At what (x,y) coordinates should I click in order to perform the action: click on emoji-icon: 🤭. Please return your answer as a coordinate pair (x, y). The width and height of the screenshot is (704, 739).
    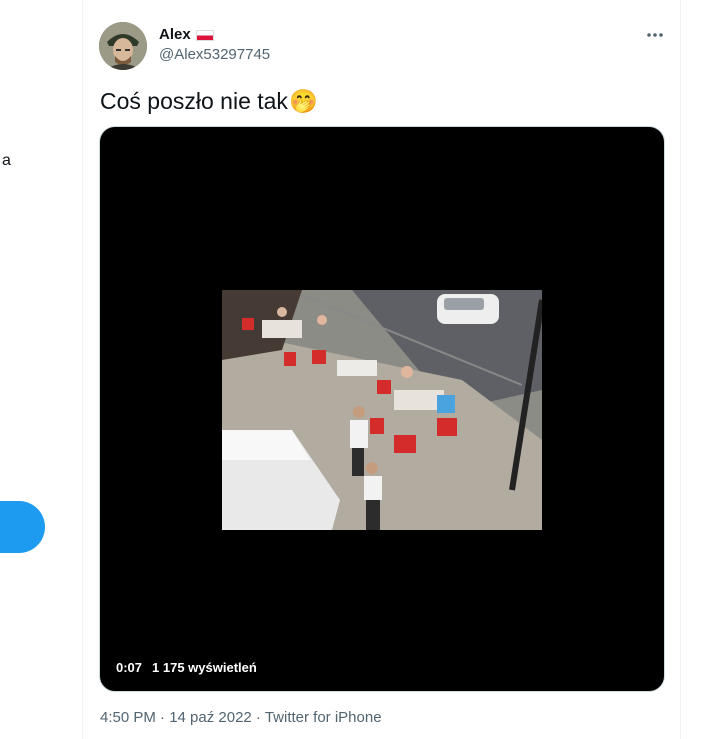
    Looking at the image, I should click on (303, 101).